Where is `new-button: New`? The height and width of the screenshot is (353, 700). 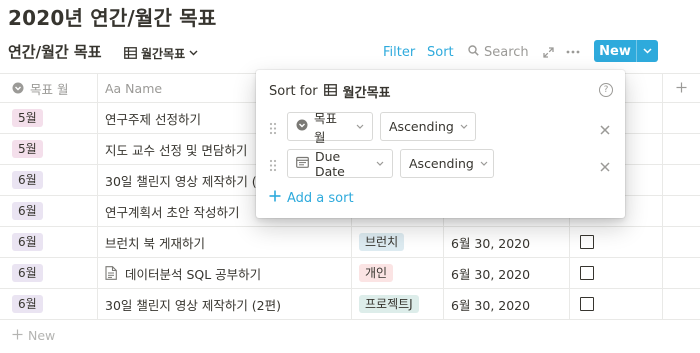 new-button: New is located at coordinates (626, 51).